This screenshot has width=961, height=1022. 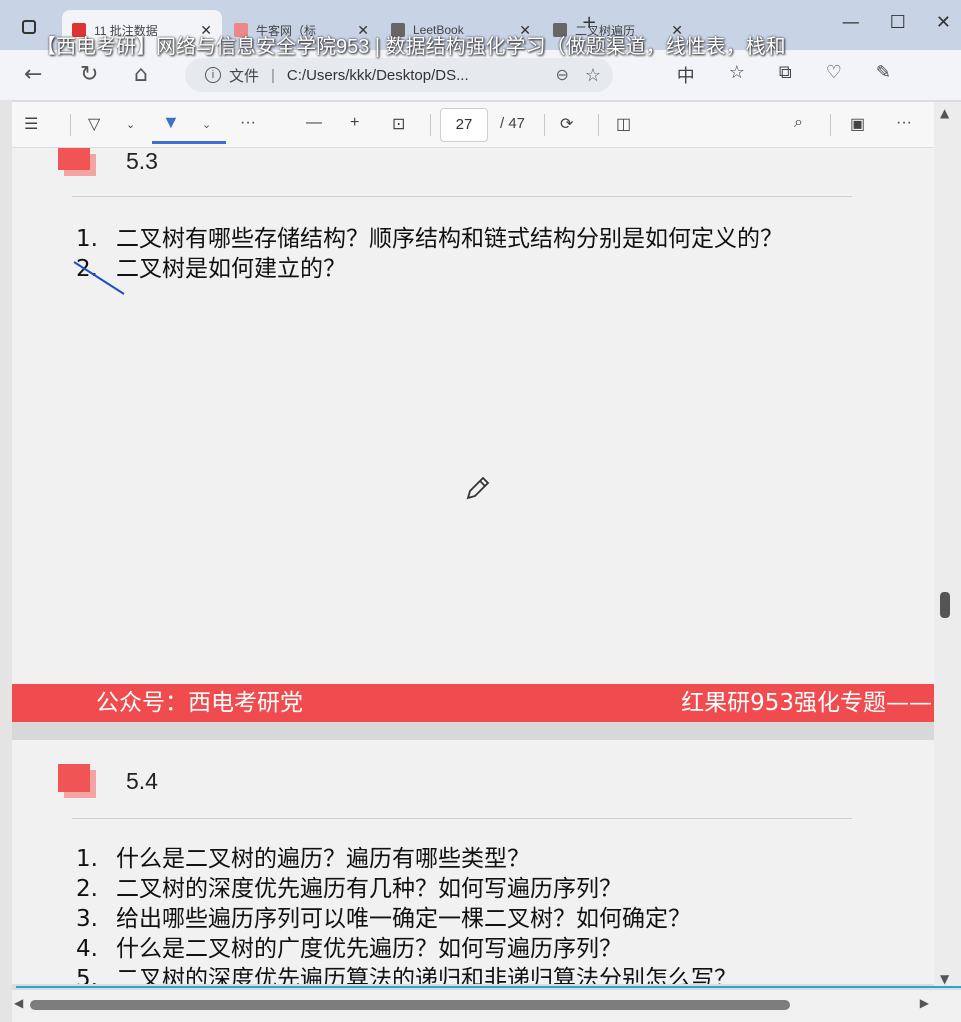 What do you see at coordinates (766, 22) in the screenshot?
I see `tab-actions: + — ☐ ✕` at bounding box center [766, 22].